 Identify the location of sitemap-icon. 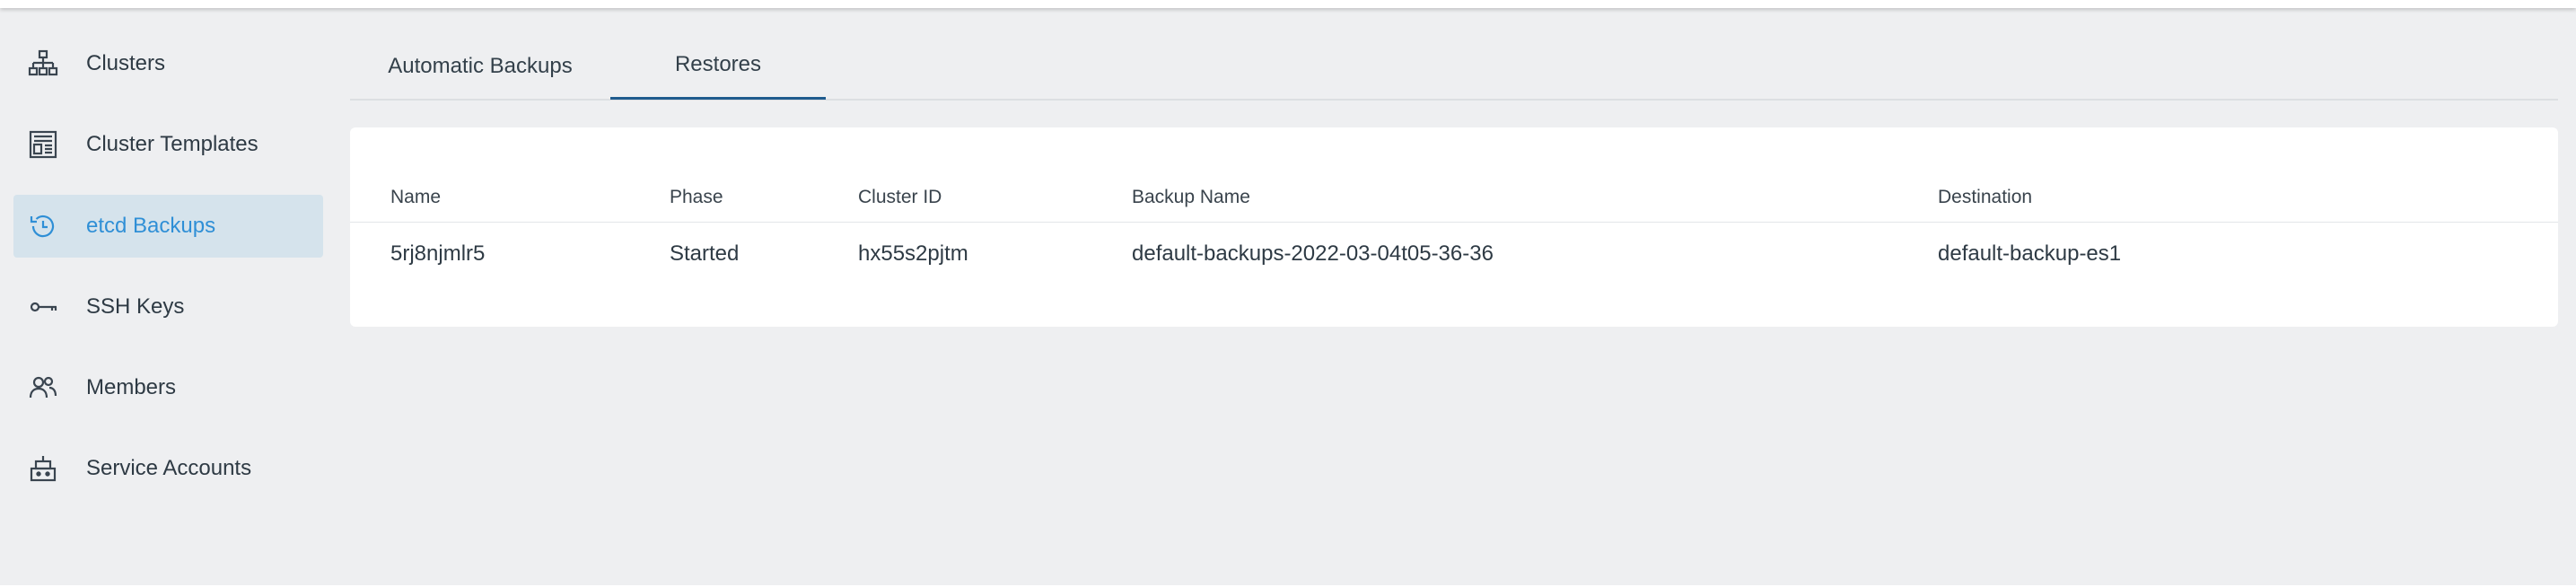
(43, 64).